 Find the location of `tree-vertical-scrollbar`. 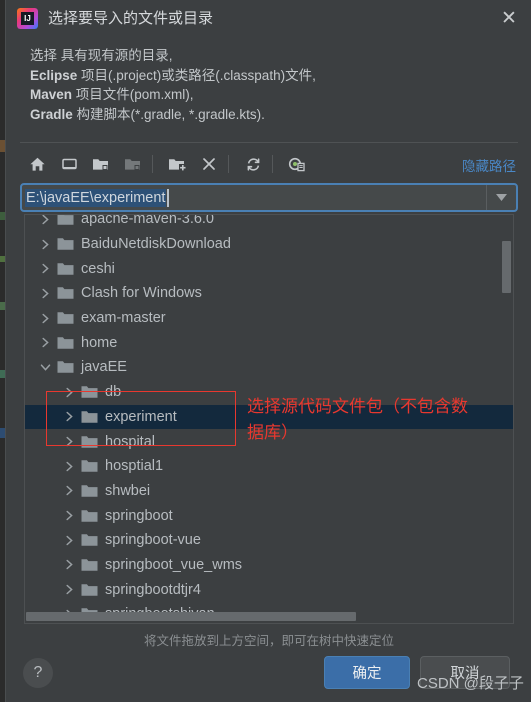

tree-vertical-scrollbar is located at coordinates (506, 267).